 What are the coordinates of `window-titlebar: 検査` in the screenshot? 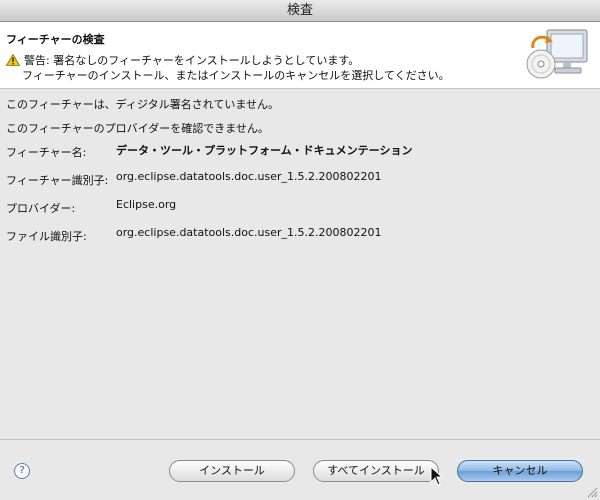 It's located at (300, 11).